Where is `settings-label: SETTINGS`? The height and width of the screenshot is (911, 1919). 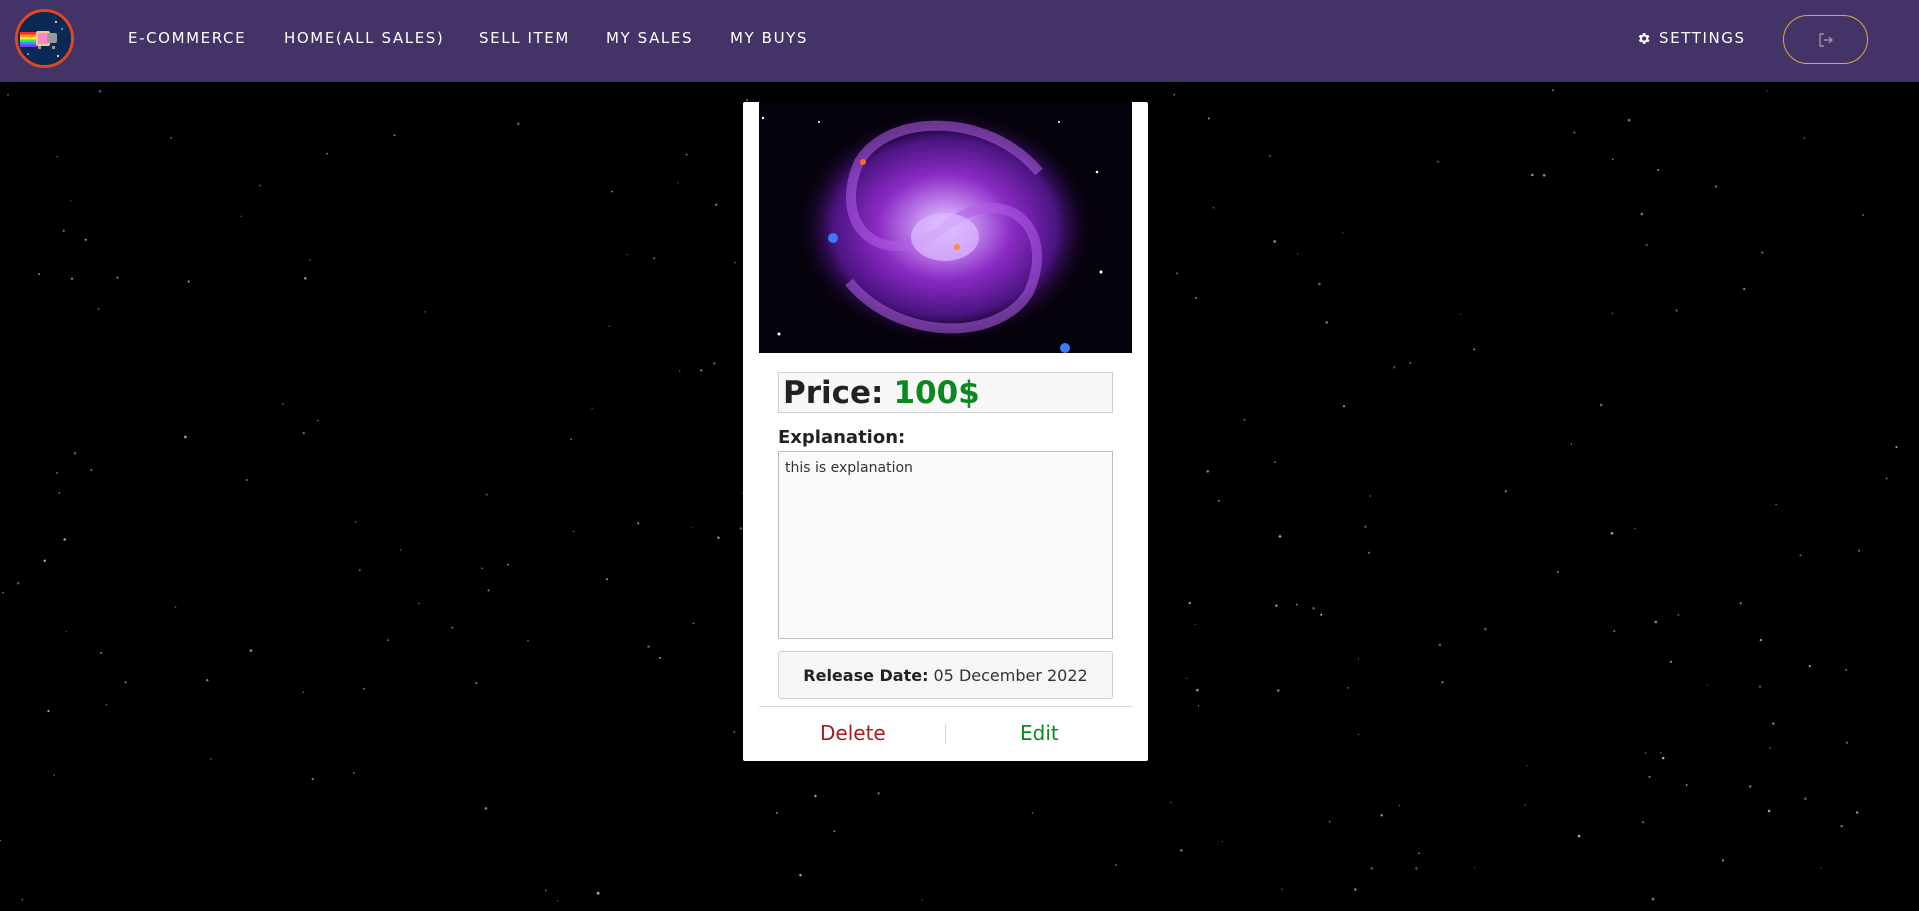 settings-label: SETTINGS is located at coordinates (1702, 38).